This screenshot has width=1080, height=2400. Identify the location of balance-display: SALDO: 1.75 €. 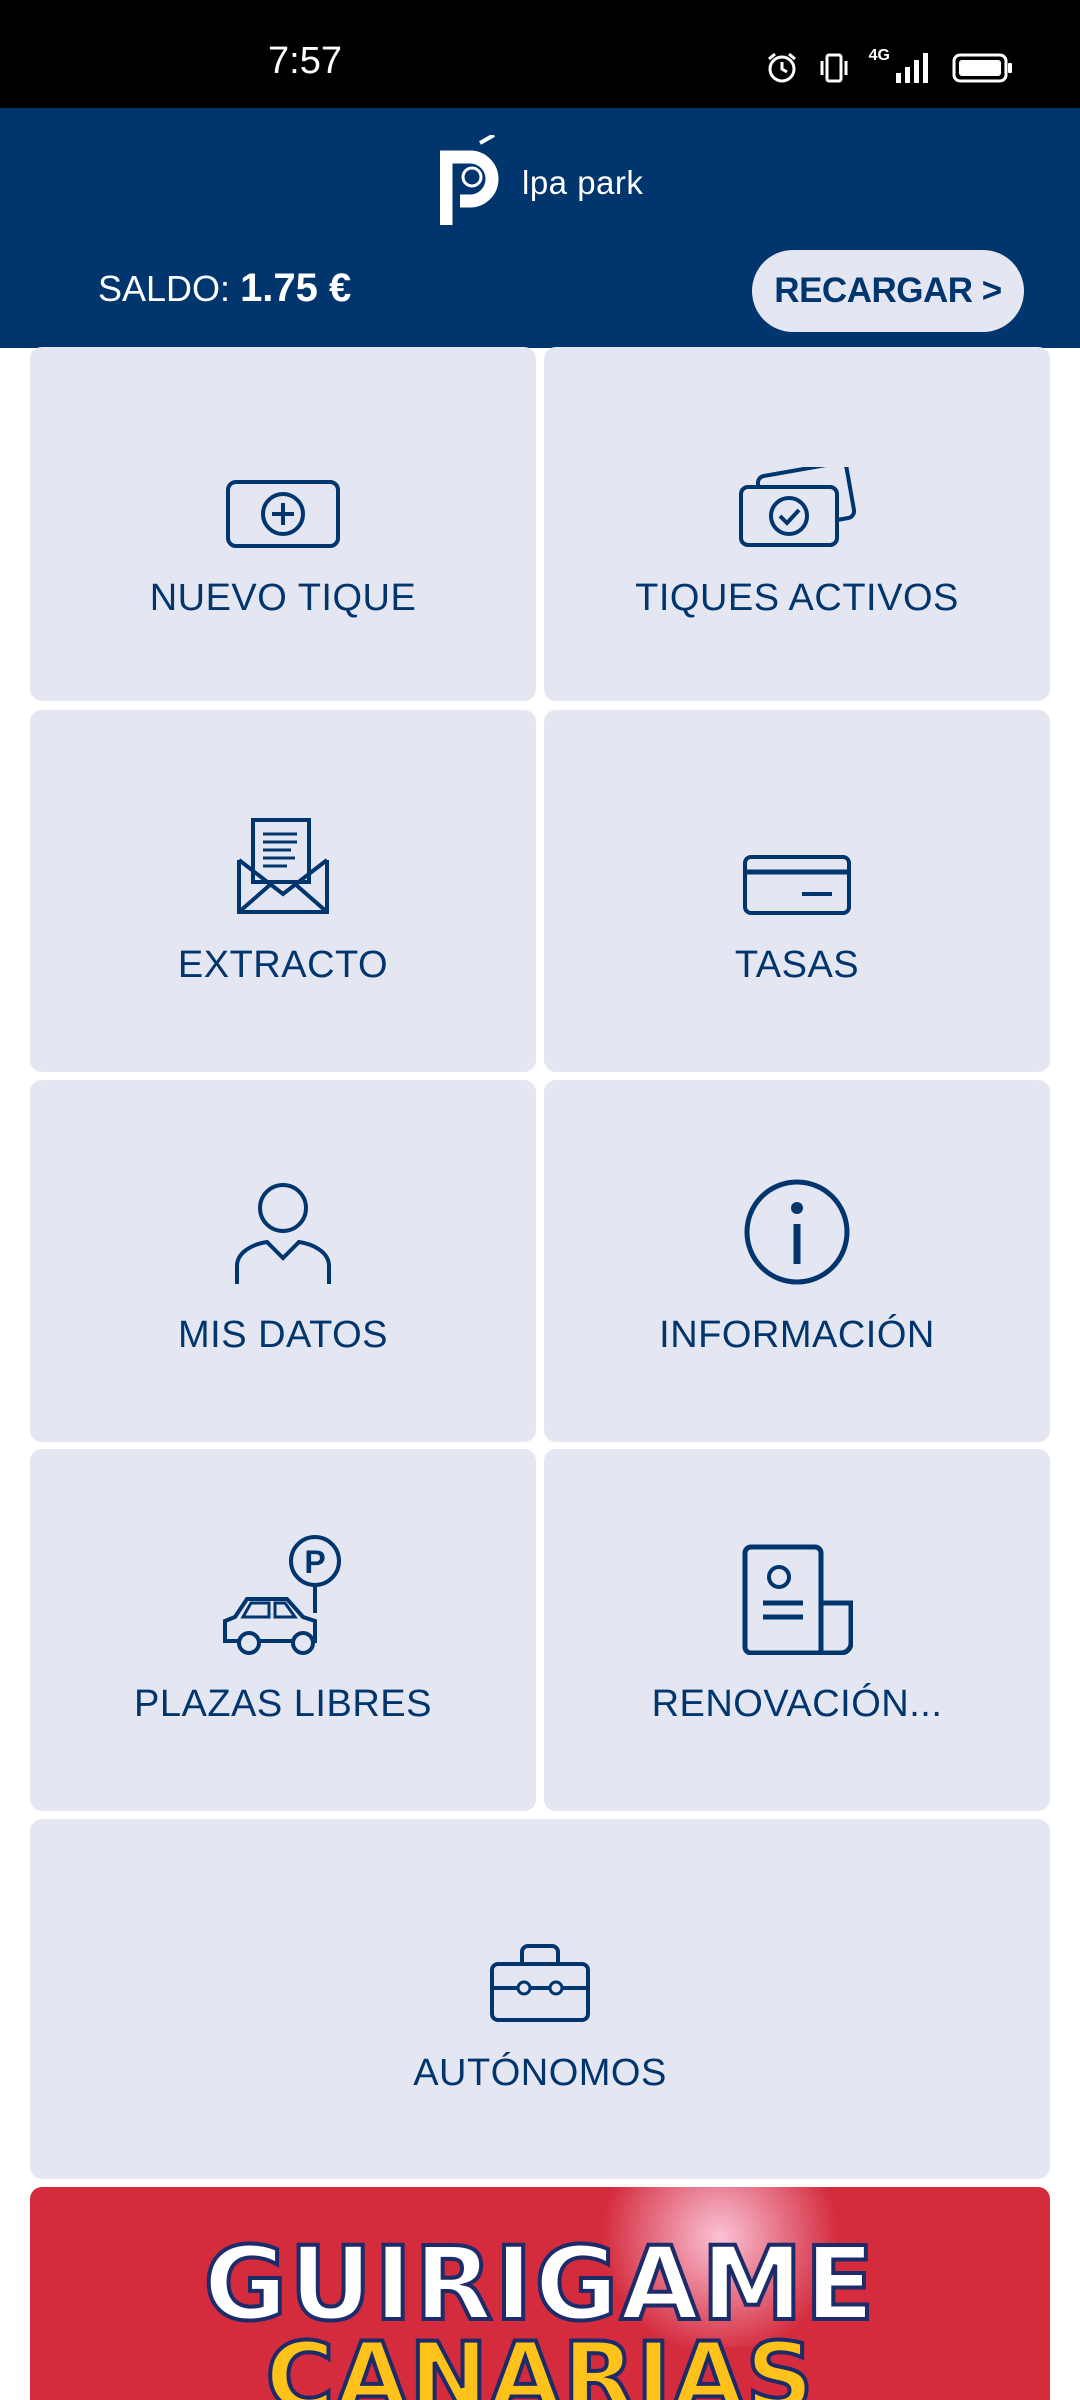
(224, 288).